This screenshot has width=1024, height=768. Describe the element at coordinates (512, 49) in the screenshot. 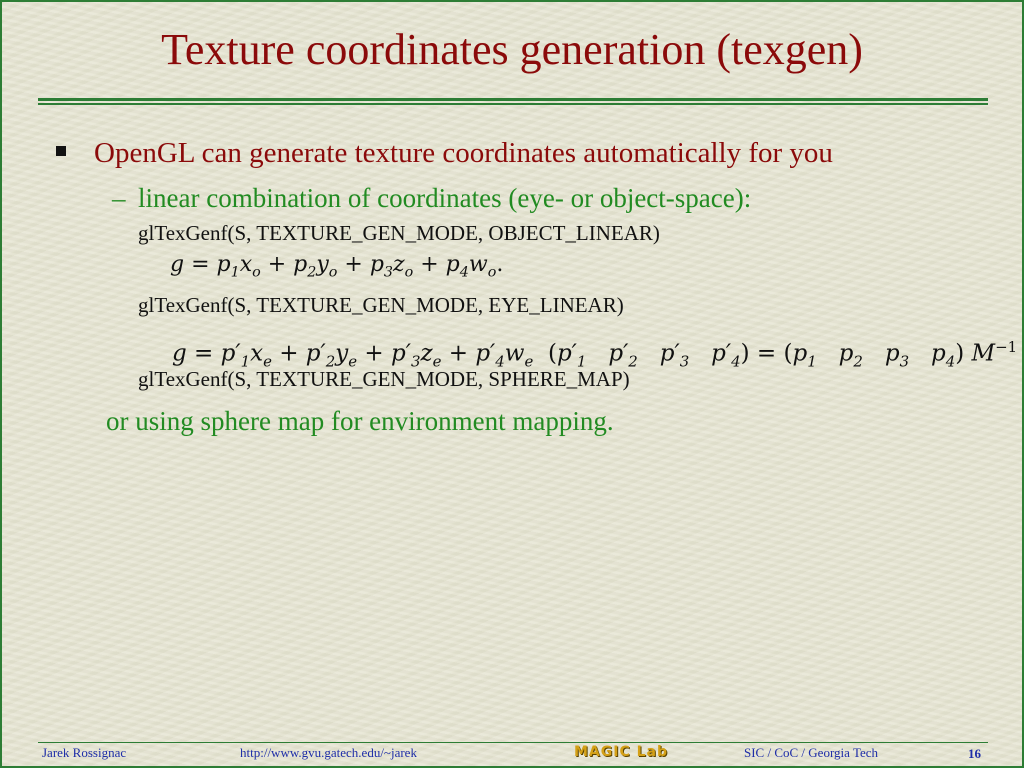

I see `slide-title: Texture coordinates generation (texgen)` at that location.